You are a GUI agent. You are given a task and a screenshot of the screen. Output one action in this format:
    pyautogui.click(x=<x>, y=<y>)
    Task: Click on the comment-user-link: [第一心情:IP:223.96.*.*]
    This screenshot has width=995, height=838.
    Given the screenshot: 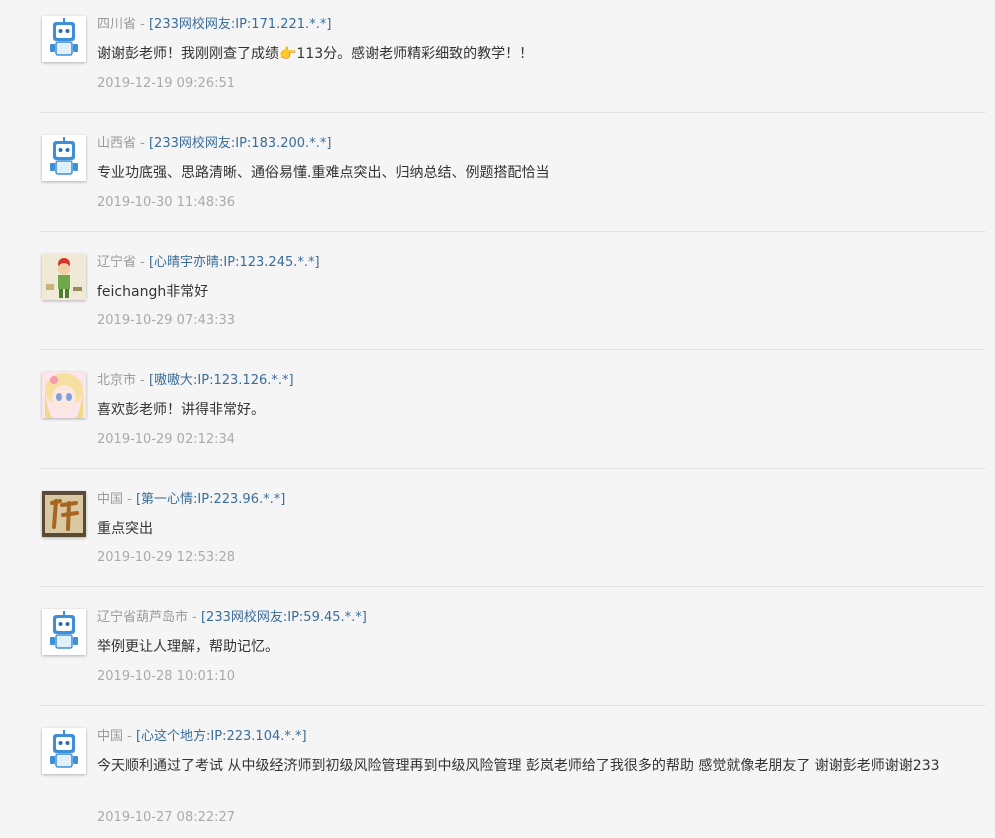 What is the action you would take?
    pyautogui.click(x=210, y=499)
    